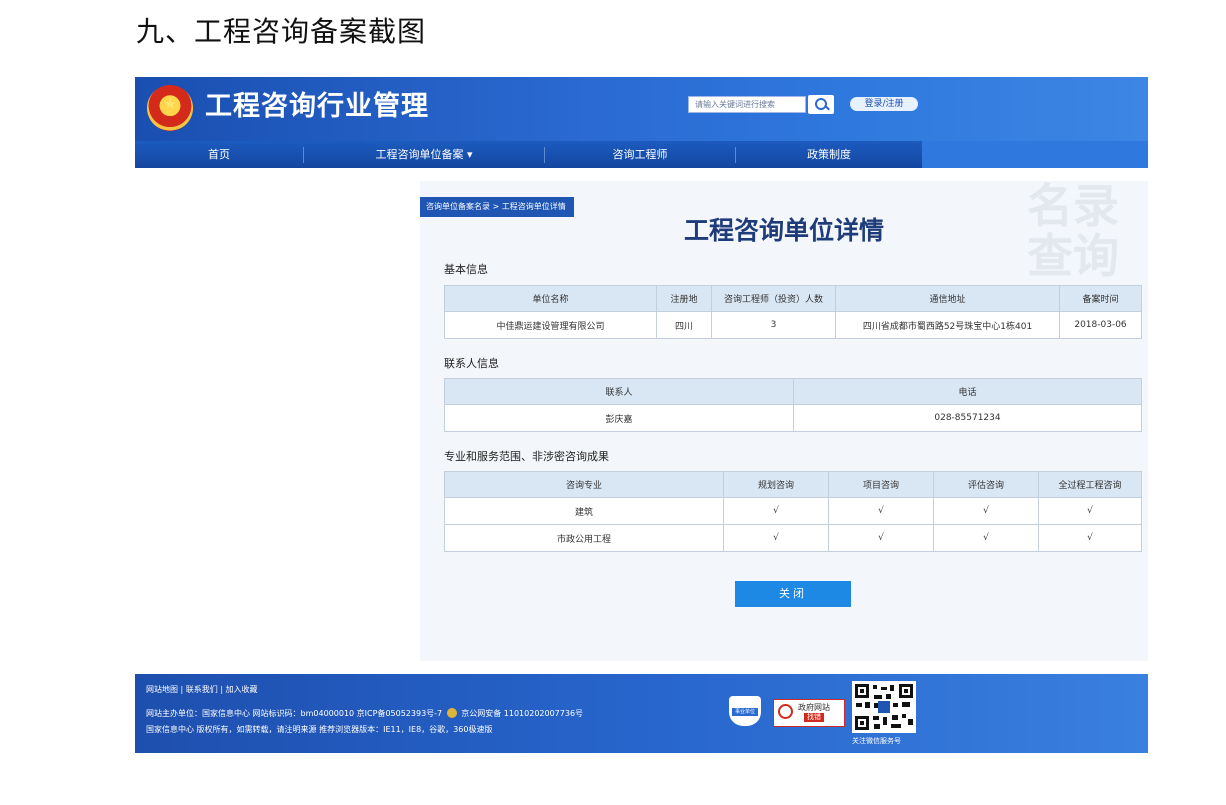 The image size is (1226, 805). Describe the element at coordinates (619, 391) in the screenshot. I see `column-header: 联系人` at that location.